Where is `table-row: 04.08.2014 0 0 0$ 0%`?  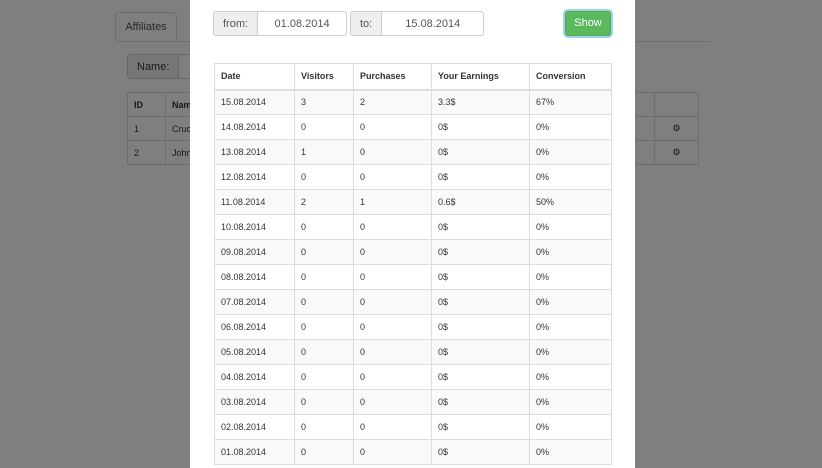
table-row: 04.08.2014 0 0 0$ 0% is located at coordinates (413, 377).